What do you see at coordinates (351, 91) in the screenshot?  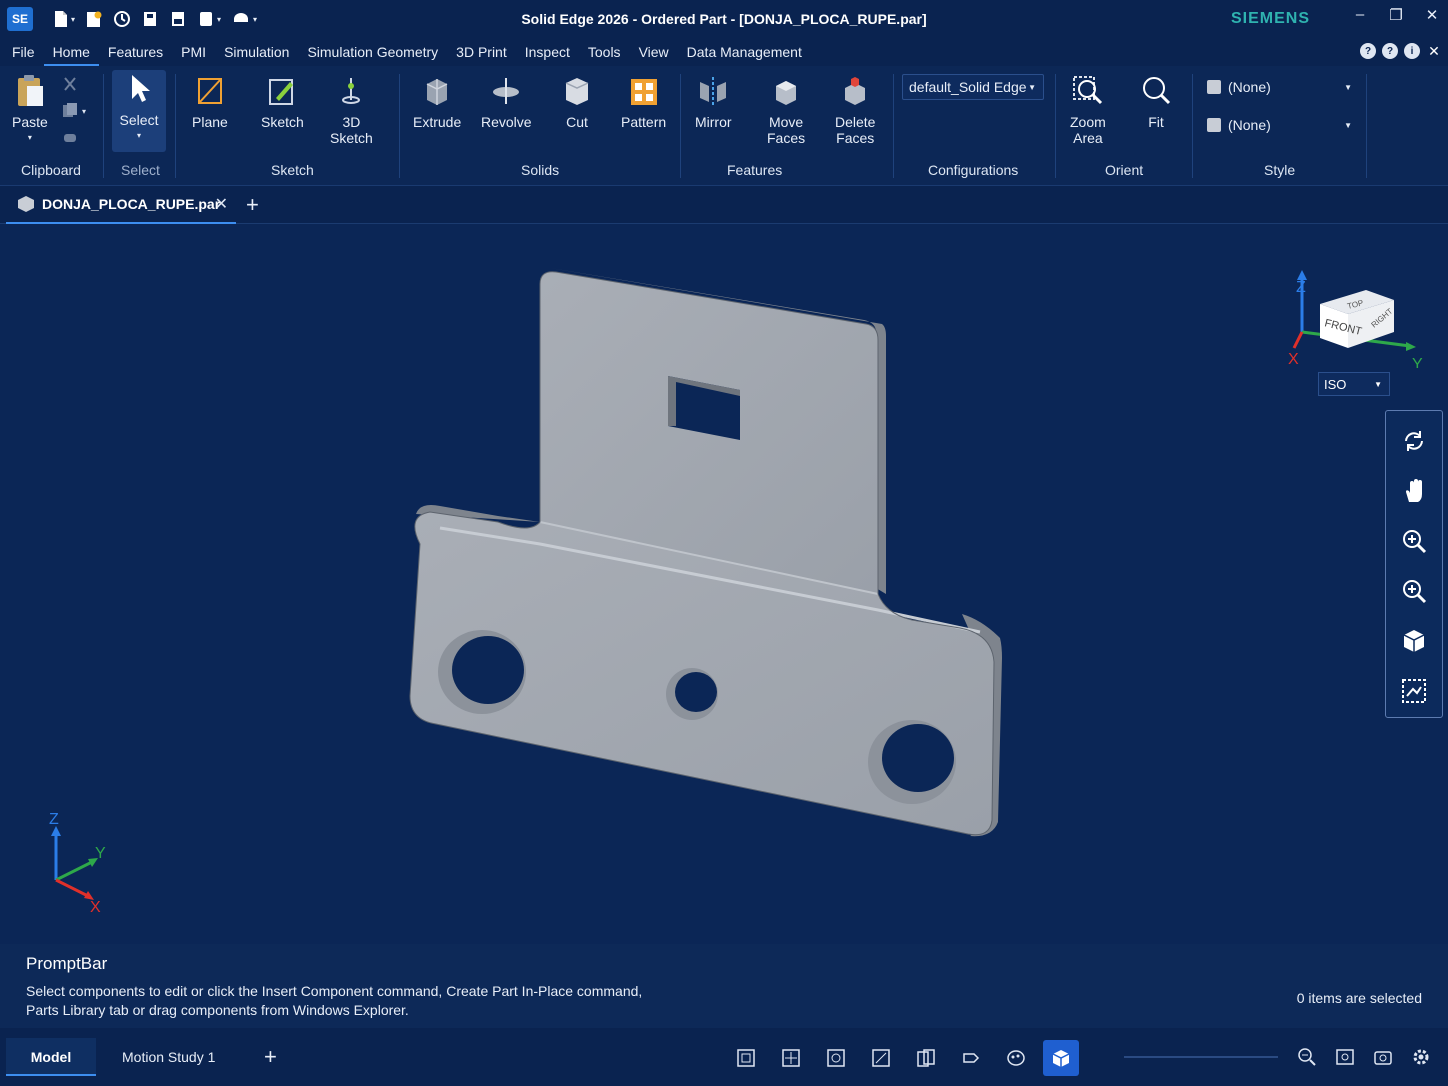 I see `3d-sketch-icon` at bounding box center [351, 91].